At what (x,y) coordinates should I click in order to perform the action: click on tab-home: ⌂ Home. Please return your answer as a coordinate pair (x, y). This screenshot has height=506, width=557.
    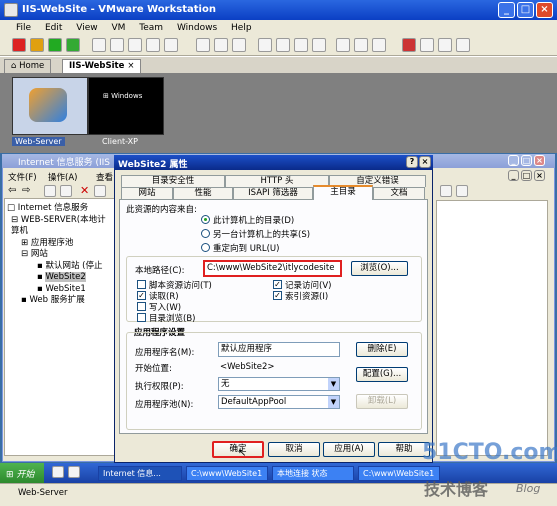
    Looking at the image, I should click on (28, 66).